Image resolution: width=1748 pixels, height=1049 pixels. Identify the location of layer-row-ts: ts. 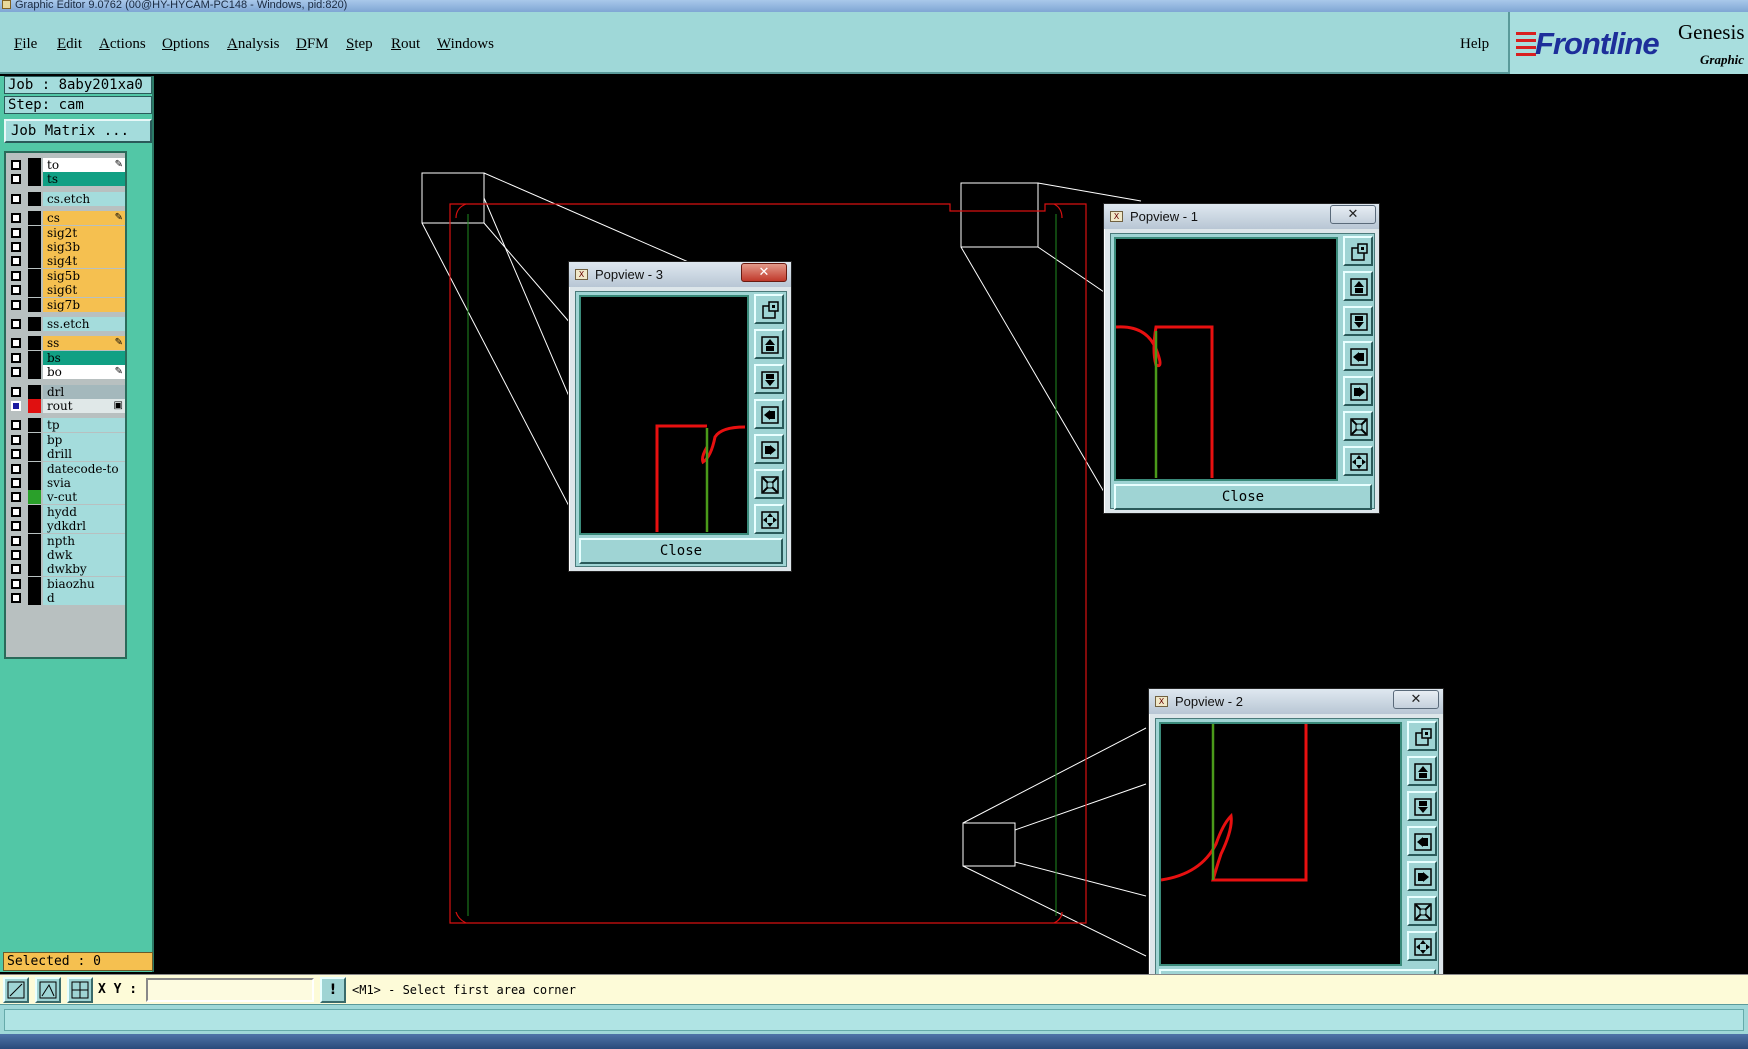
(67, 179).